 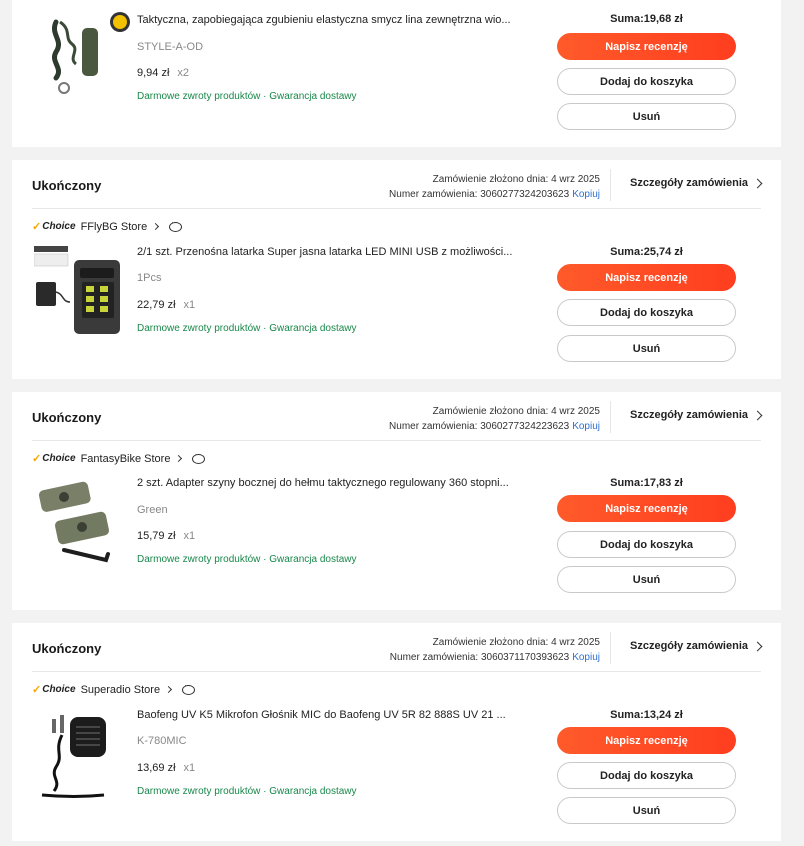 What do you see at coordinates (646, 252) in the screenshot?
I see `order-sum: Suma:25,74 zł` at bounding box center [646, 252].